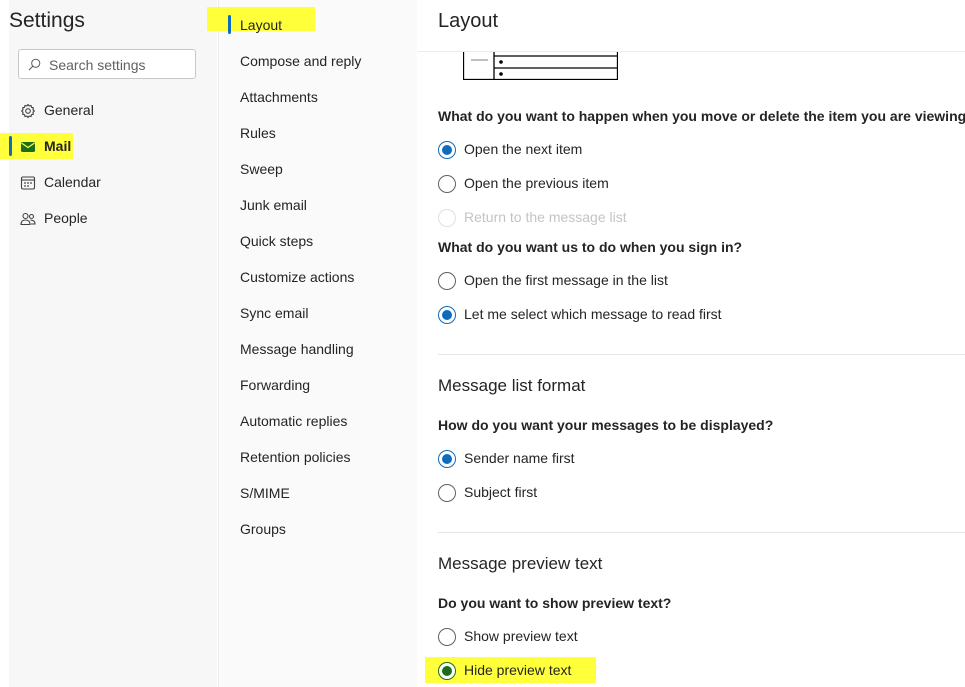 The width and height of the screenshot is (965, 687). What do you see at coordinates (279, 97) in the screenshot?
I see `subnav-item-attachments: Attachments` at bounding box center [279, 97].